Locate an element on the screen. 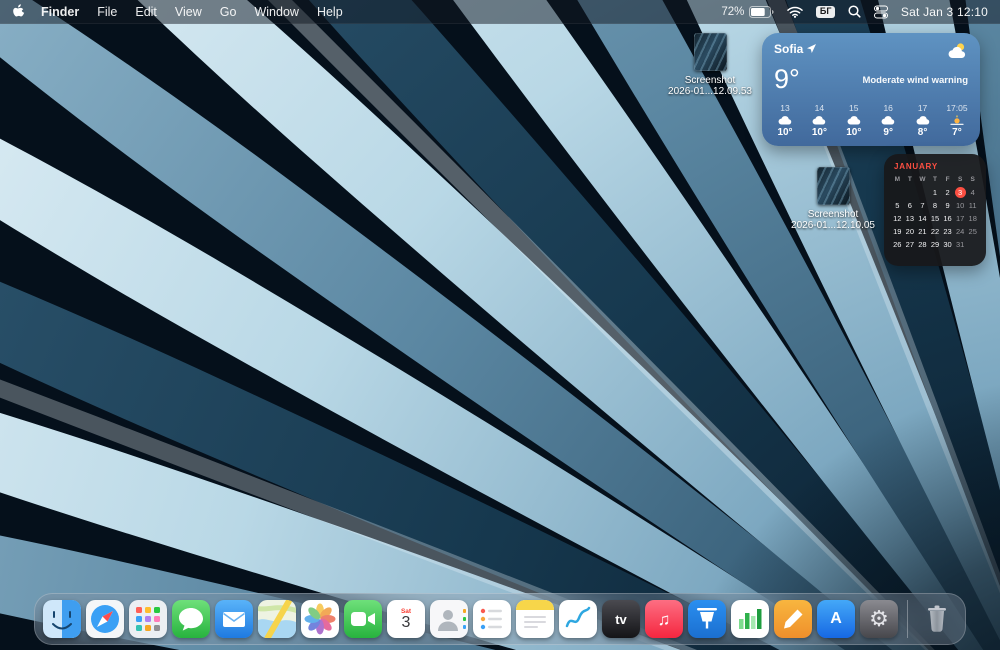 This screenshot has width=1000, height=650. menu-bar: Finder File Edit View Go Window Help 72% БГ is located at coordinates (500, 12).